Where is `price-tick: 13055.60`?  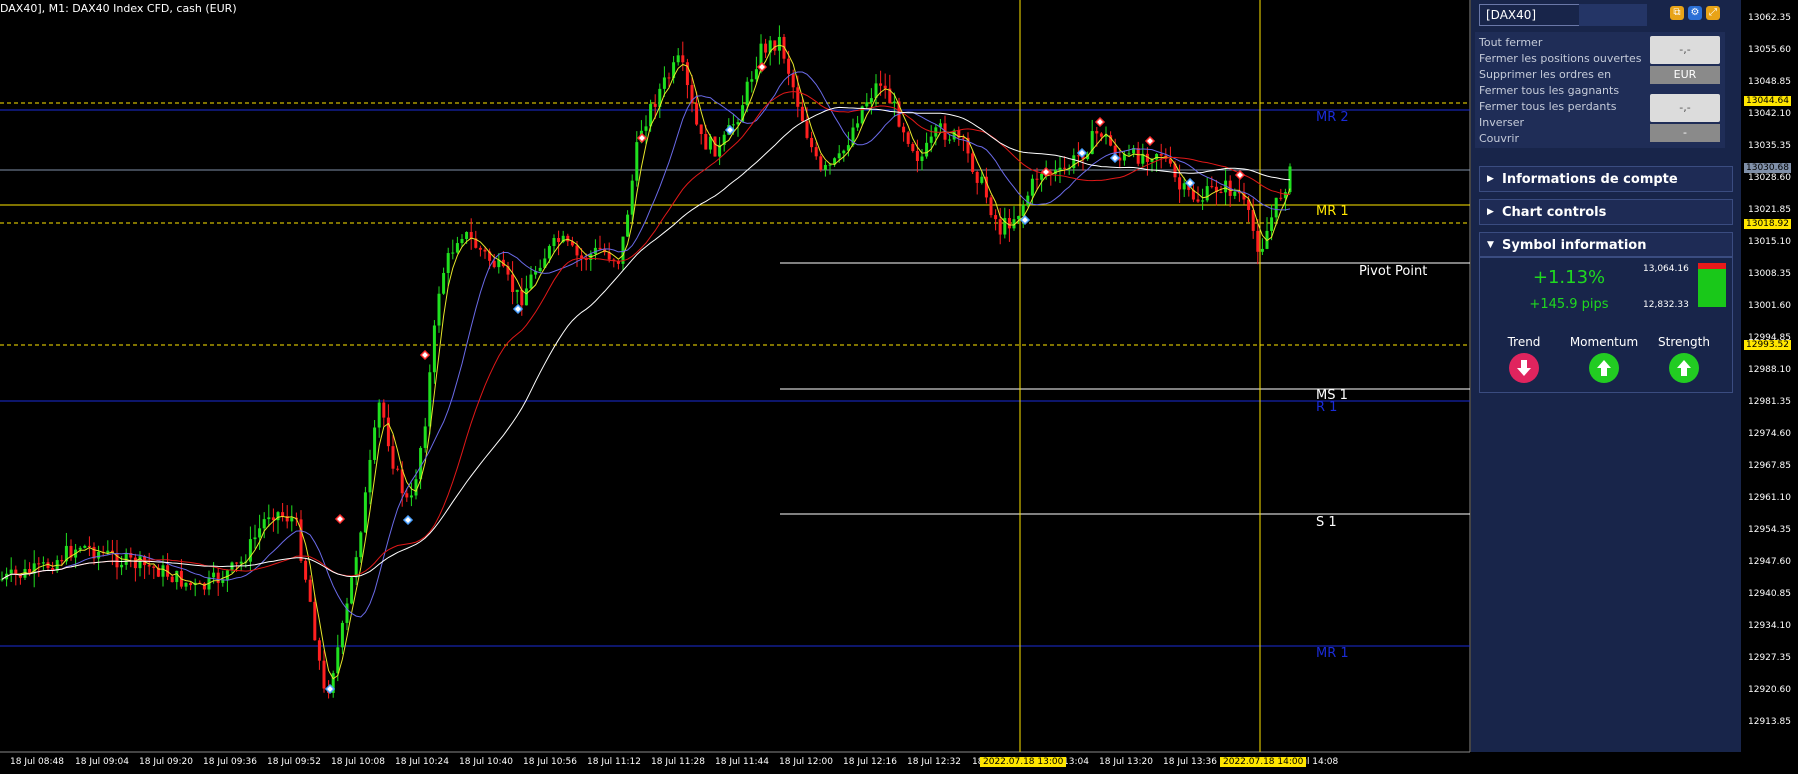
price-tick: 13055.60 is located at coordinates (1769, 50).